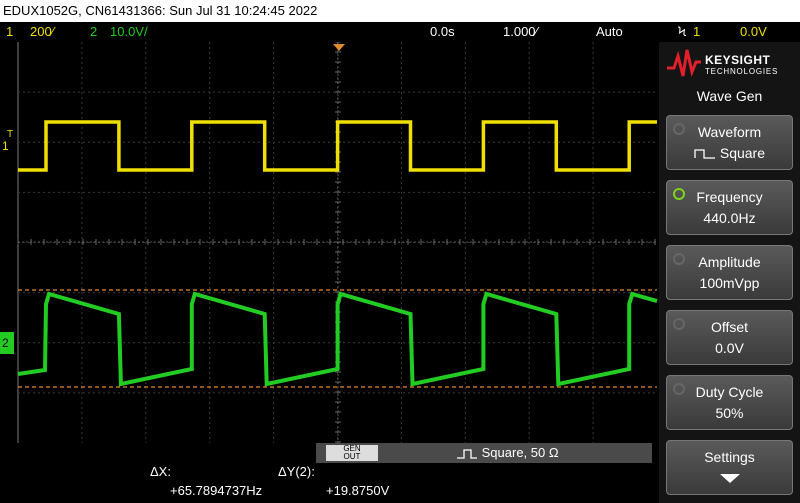 This screenshot has height=503, width=800. I want to click on gen-output-text: Square, 50 Ω, so click(520, 452).